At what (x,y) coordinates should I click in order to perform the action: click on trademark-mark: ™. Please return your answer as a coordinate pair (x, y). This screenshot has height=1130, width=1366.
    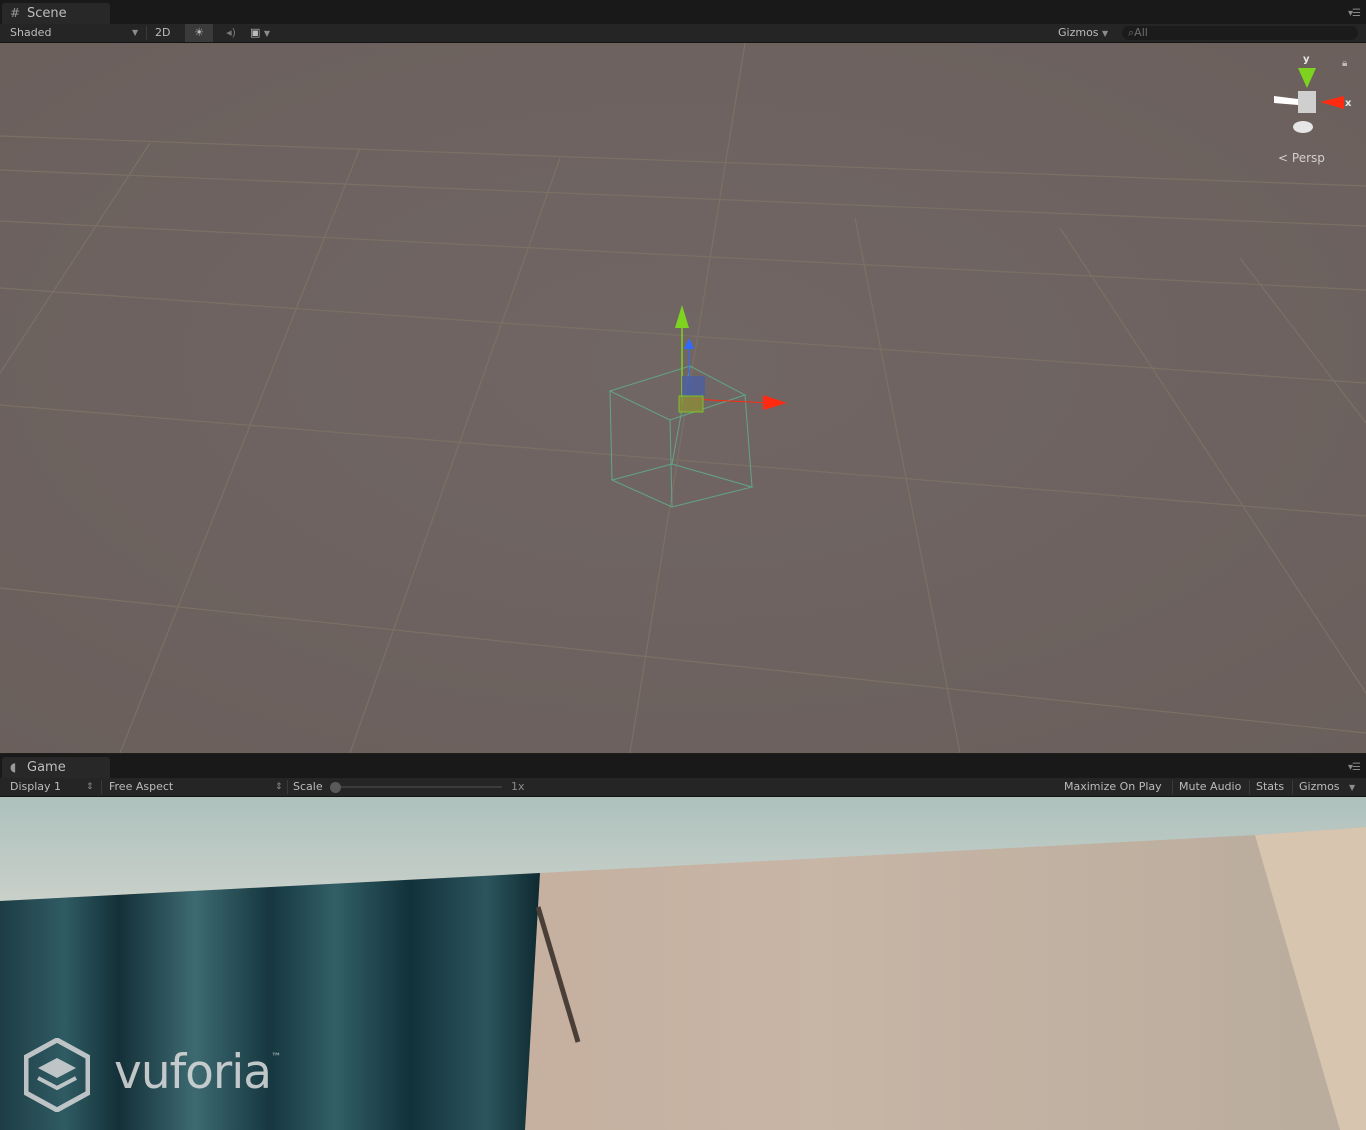
    Looking at the image, I should click on (276, 1057).